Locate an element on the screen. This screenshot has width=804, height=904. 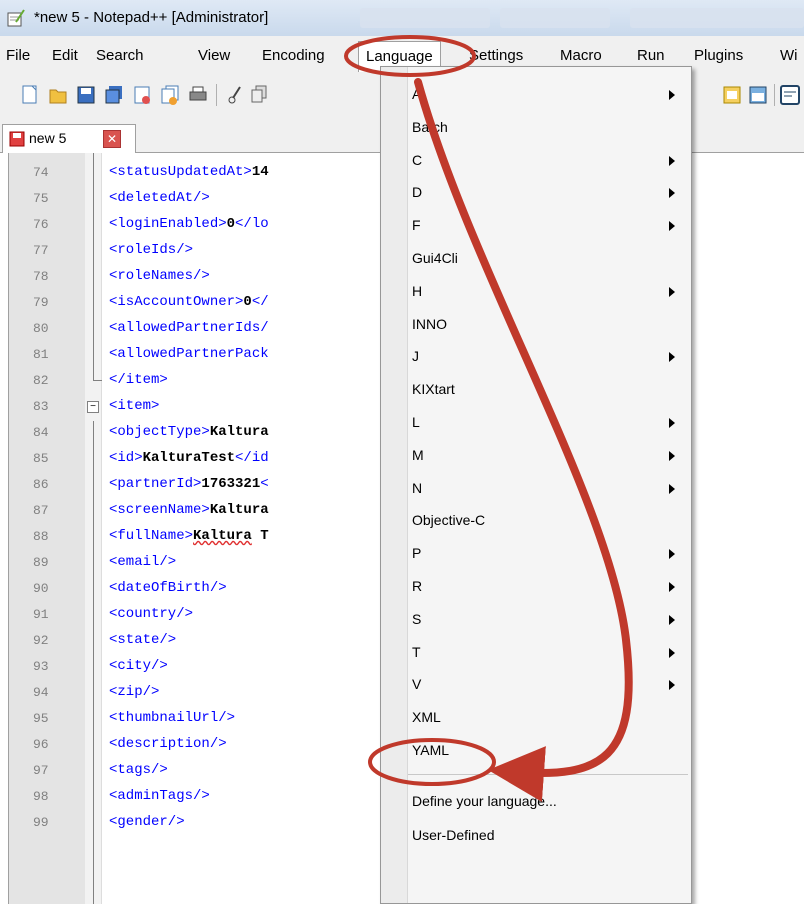
menu-settings: Settings is located at coordinates (496, 55).